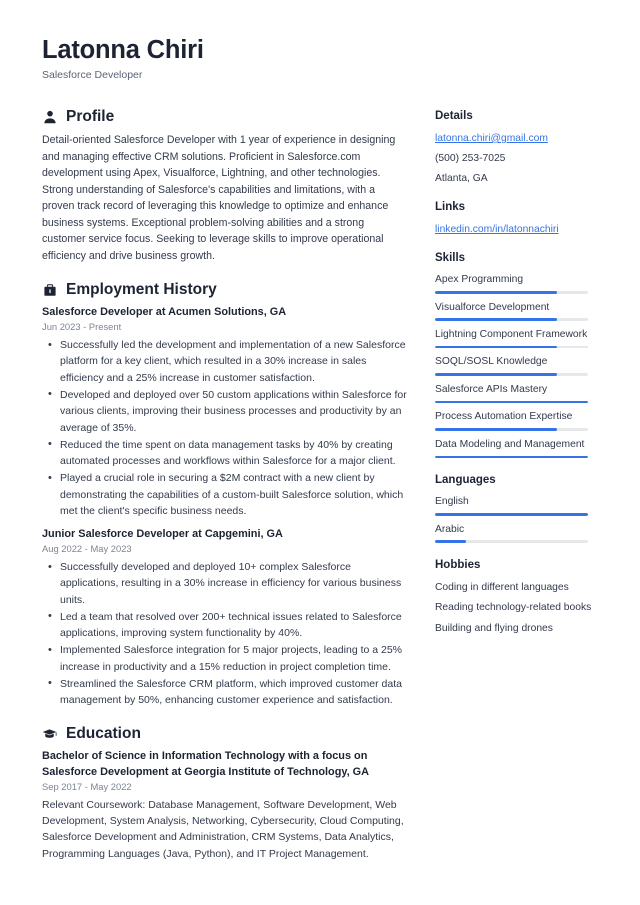 Image resolution: width=640 pixels, height=905 pixels. Describe the element at coordinates (82, 327) in the screenshot. I see `employment-entry-date: Jun 2023 - Present` at that location.